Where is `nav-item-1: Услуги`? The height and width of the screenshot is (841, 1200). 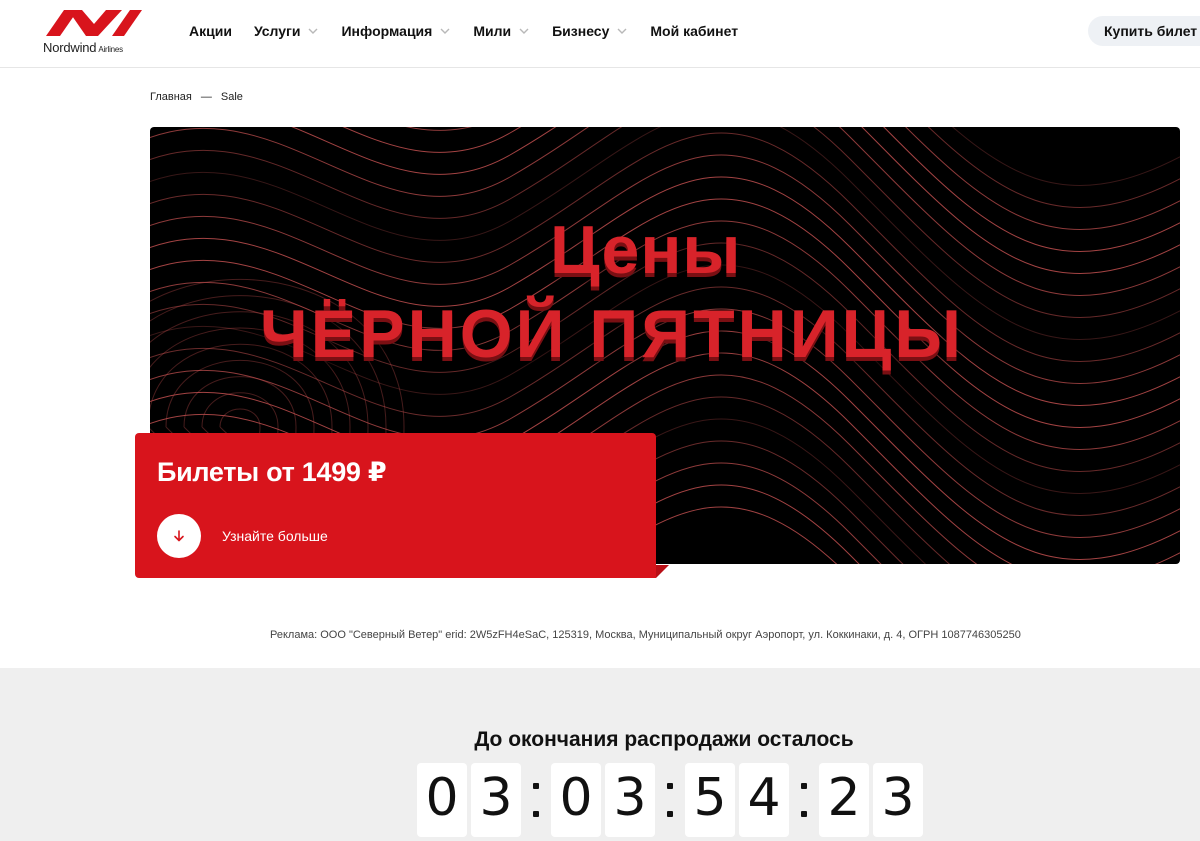
nav-item-1: Услуги is located at coordinates (287, 31).